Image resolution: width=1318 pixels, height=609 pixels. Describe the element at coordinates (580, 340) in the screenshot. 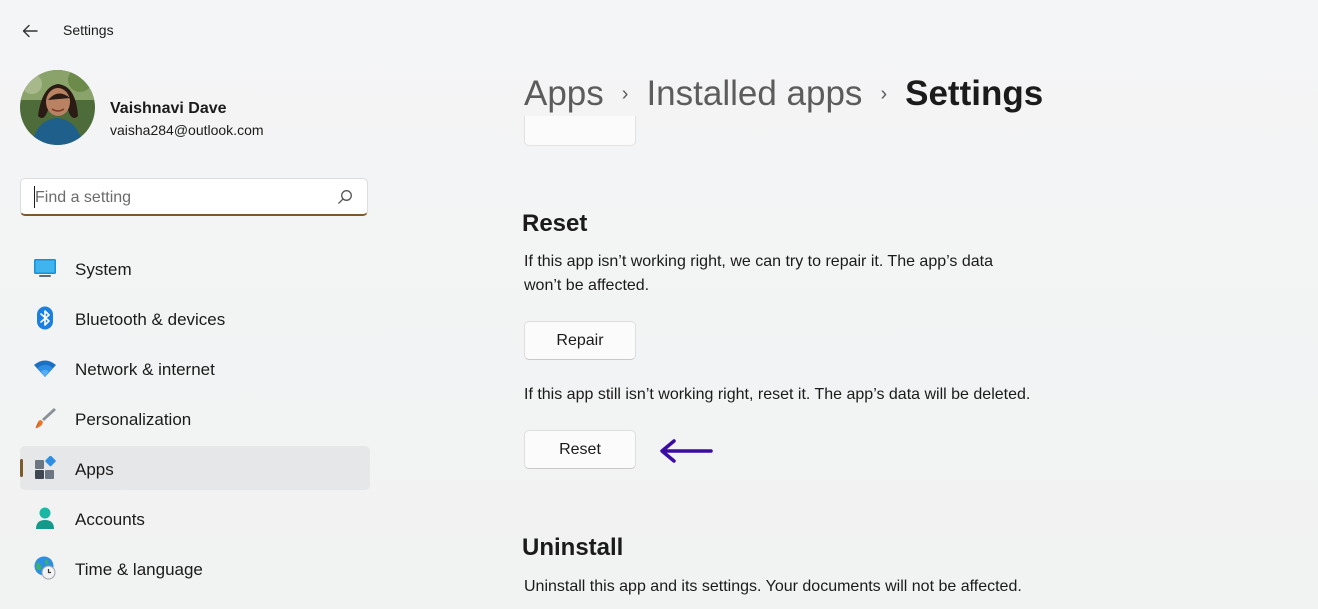

I see `repair-button: Repair` at that location.